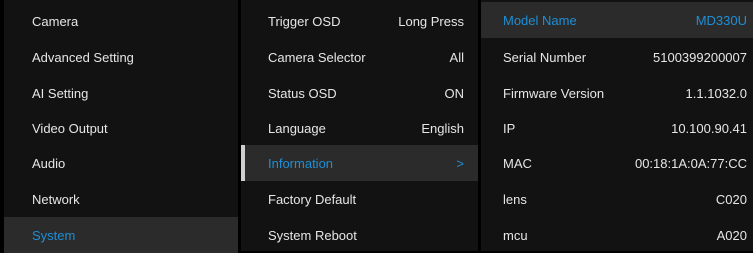 The image size is (753, 253). What do you see at coordinates (442, 128) in the screenshot?
I see `submenu-value: English` at bounding box center [442, 128].